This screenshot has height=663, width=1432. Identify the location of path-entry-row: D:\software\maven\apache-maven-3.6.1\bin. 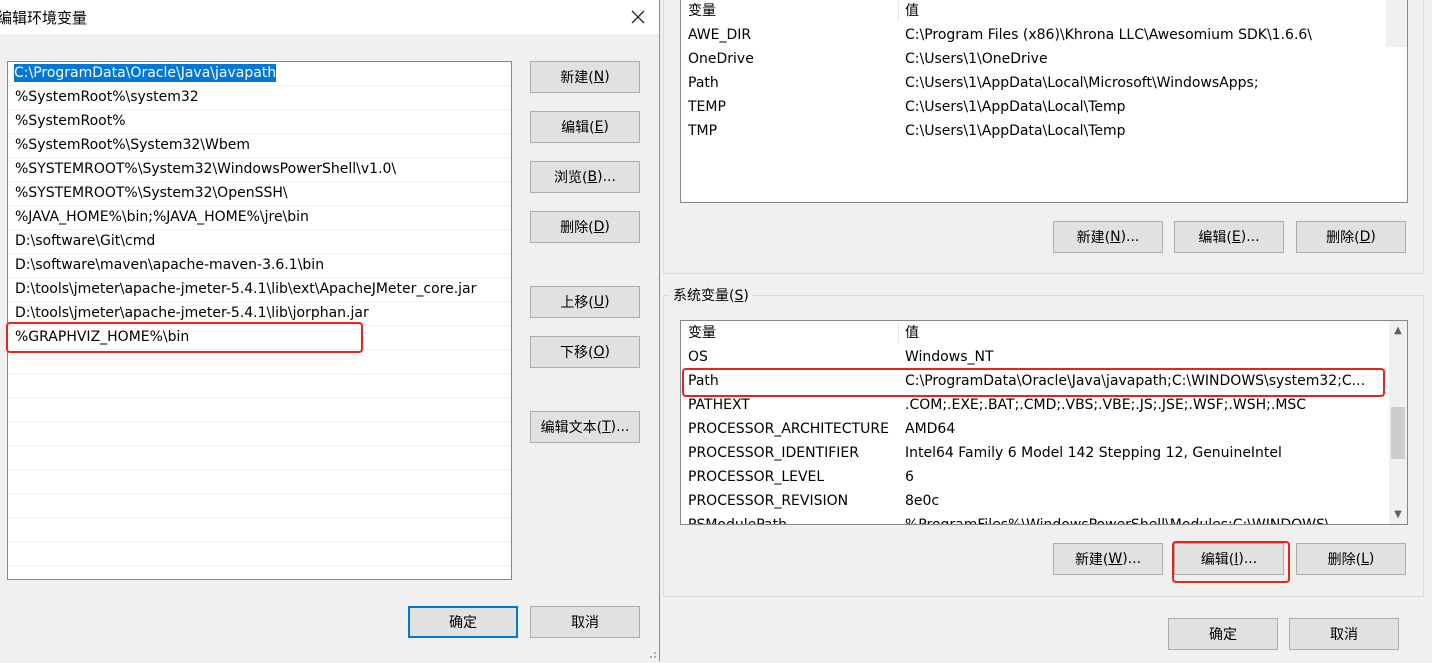
(259, 266).